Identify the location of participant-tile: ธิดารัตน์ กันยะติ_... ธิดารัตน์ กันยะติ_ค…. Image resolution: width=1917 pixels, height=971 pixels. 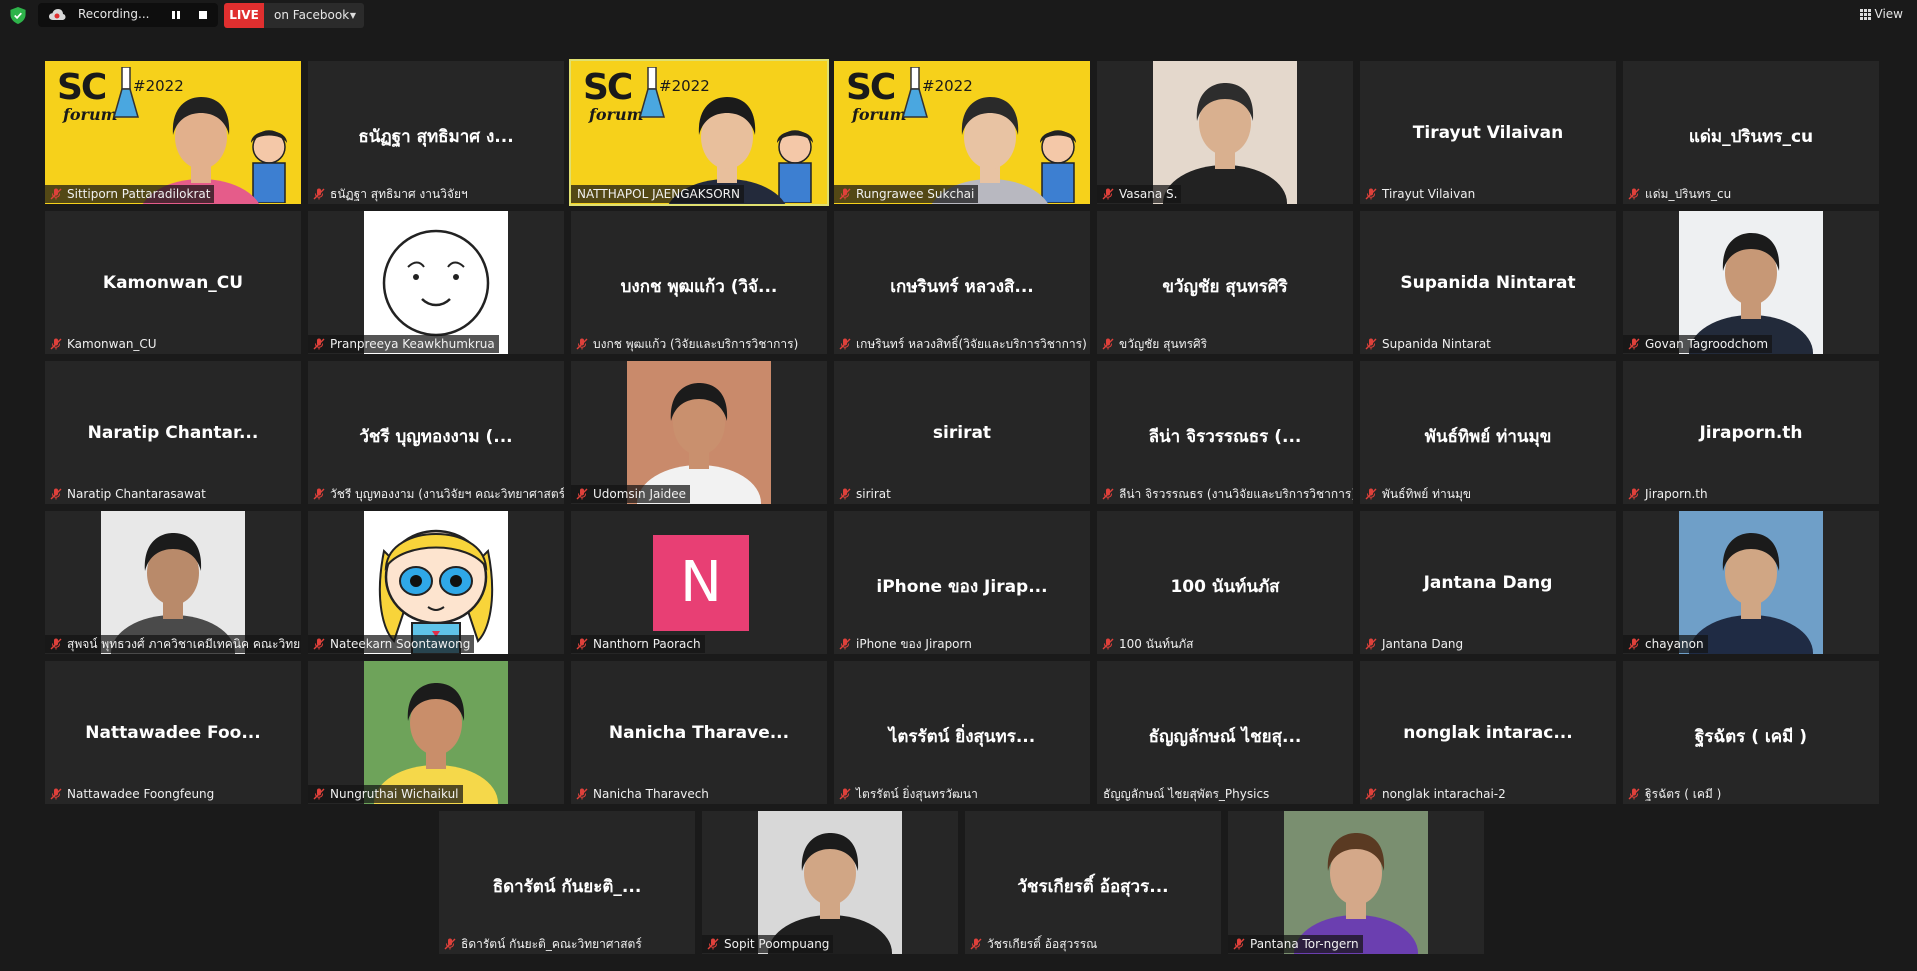
(567, 882).